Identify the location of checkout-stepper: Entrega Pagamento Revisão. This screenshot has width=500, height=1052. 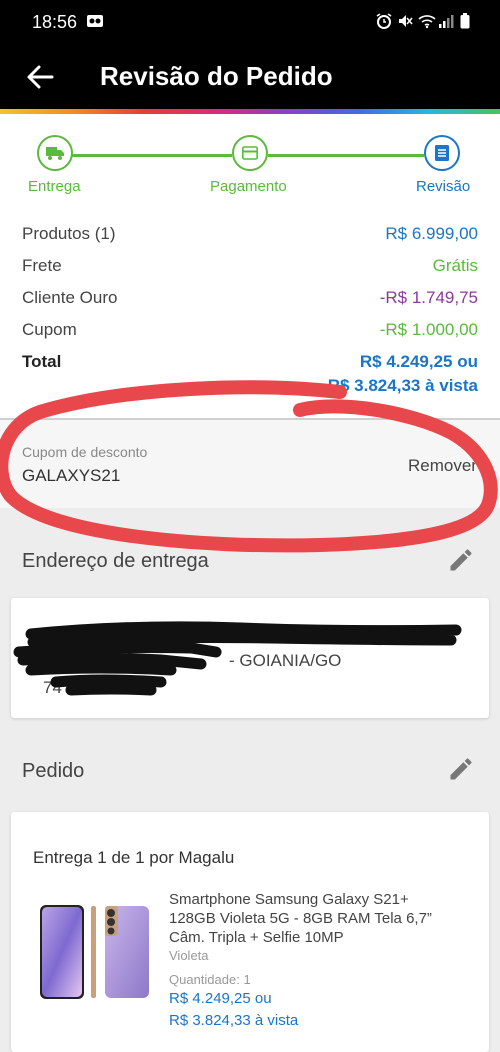
(250, 166).